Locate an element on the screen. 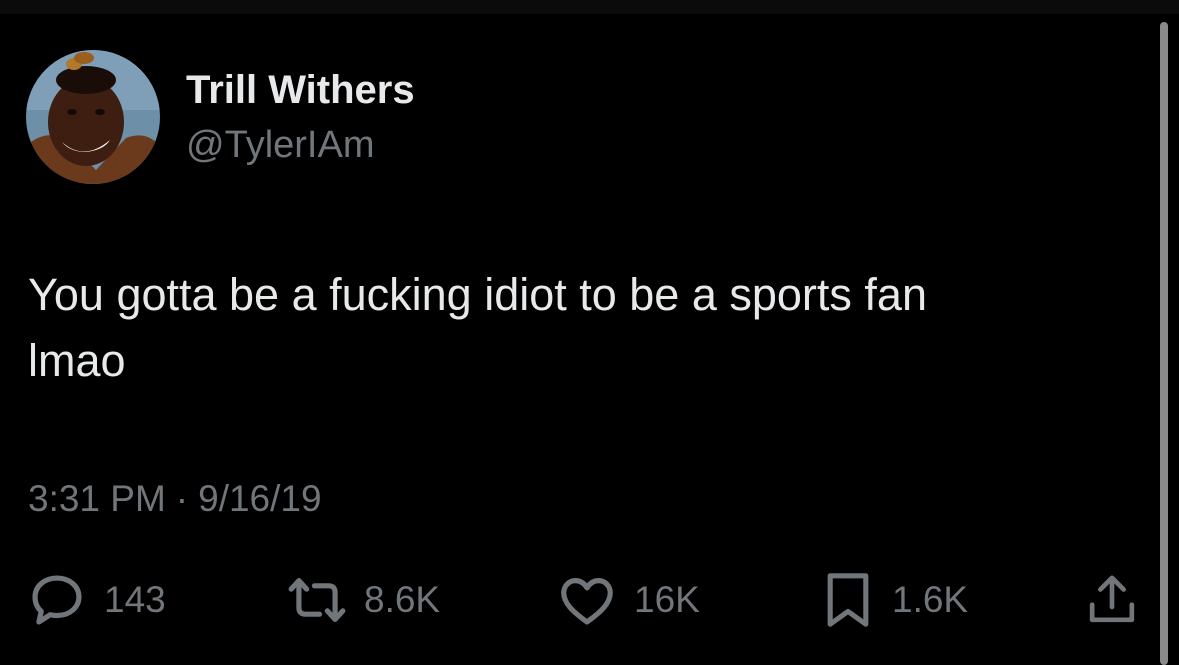 This screenshot has width=1179, height=665. user-handle: @TylerIAm is located at coordinates (280, 145).